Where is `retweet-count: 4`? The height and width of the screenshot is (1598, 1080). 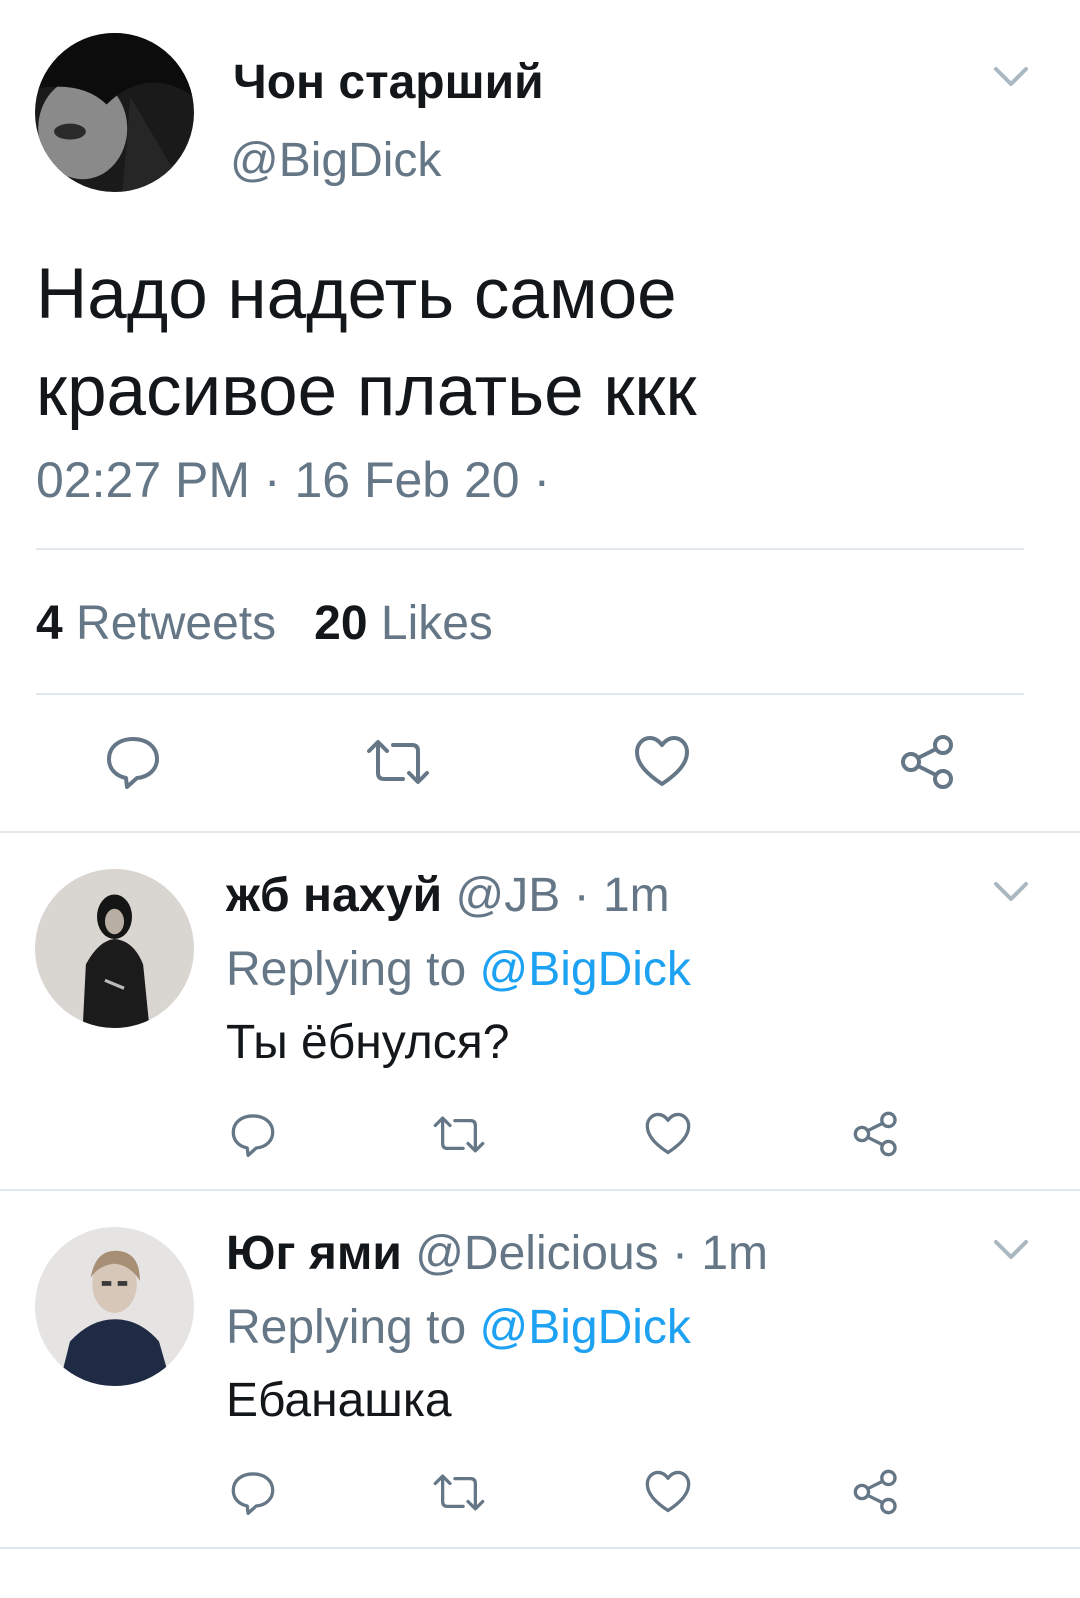 retweet-count: 4 is located at coordinates (49, 623).